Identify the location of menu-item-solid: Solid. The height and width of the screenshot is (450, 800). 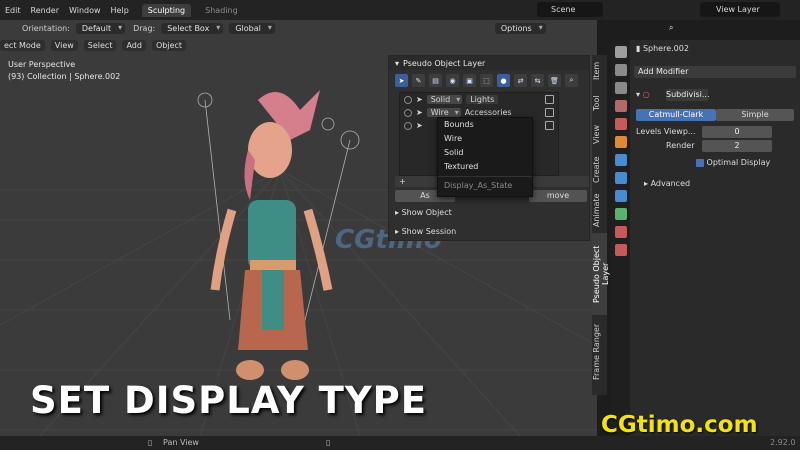
(485, 153).